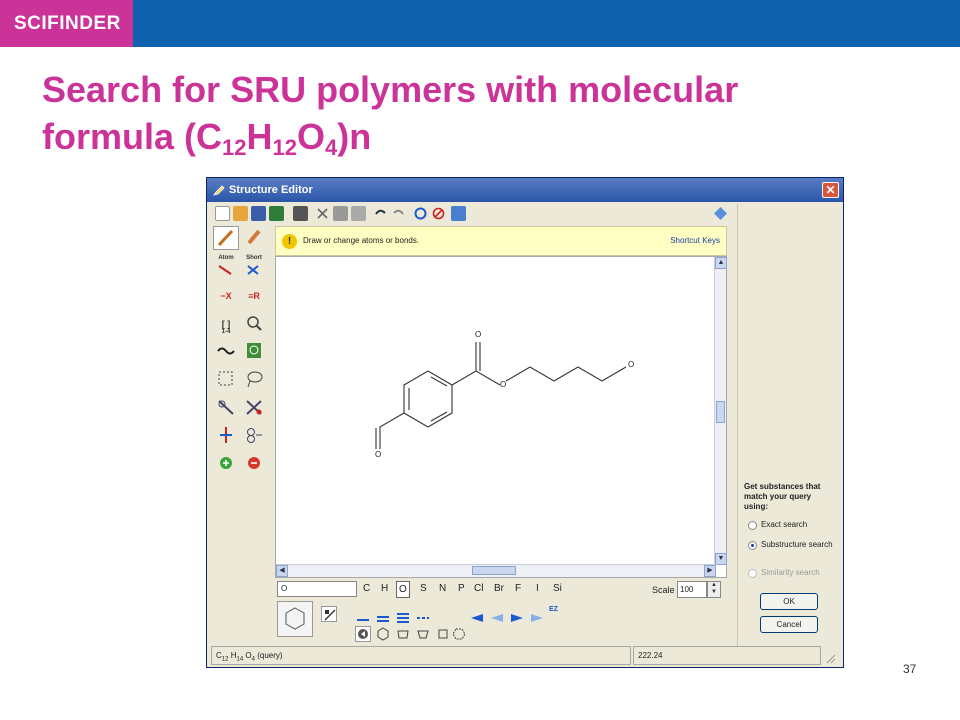 The width and height of the screenshot is (960, 720). Describe the element at coordinates (503, 384) in the screenshot. I see `ester-oxygen-label: O` at that location.